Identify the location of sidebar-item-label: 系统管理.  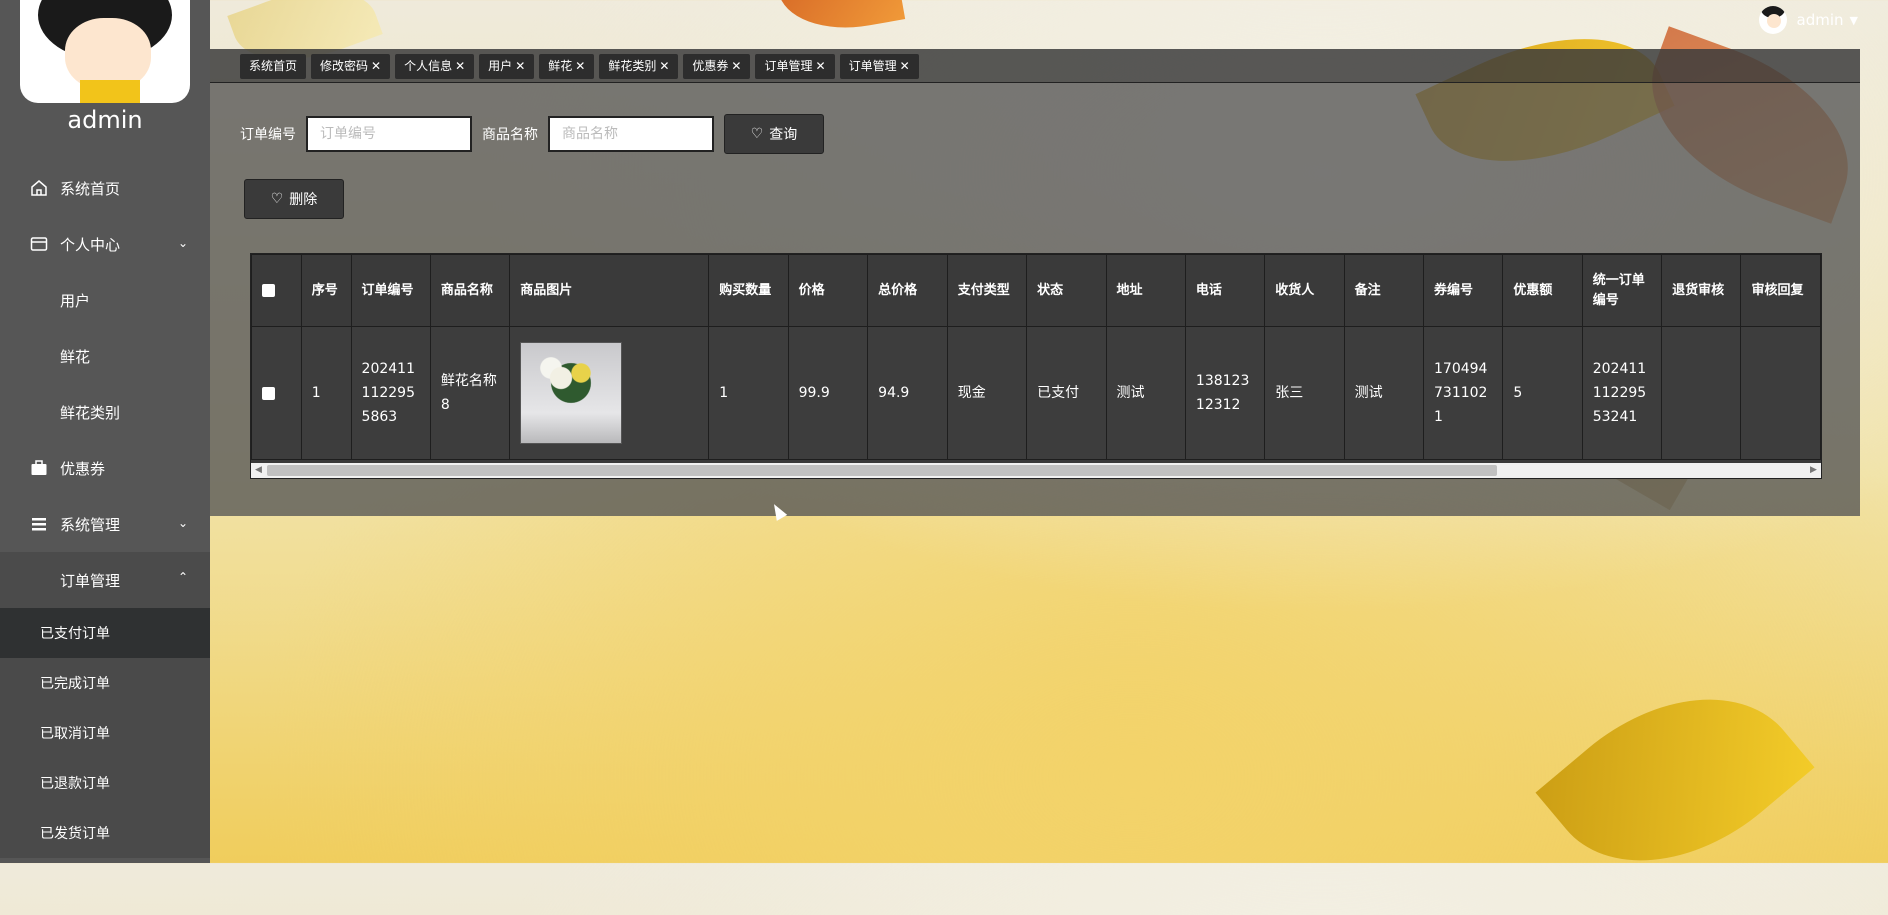
(90, 524).